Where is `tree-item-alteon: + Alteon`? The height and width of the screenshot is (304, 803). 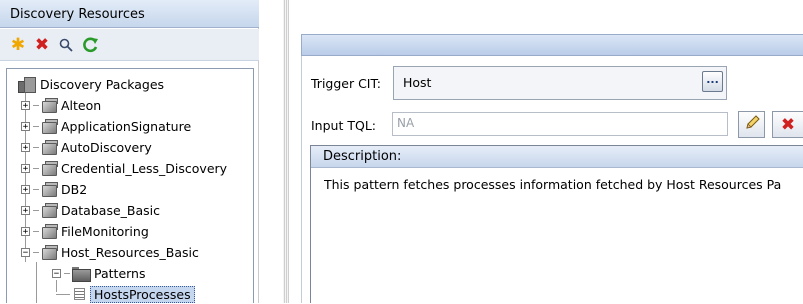 tree-item-alteon: + Alteon is located at coordinates (61, 105).